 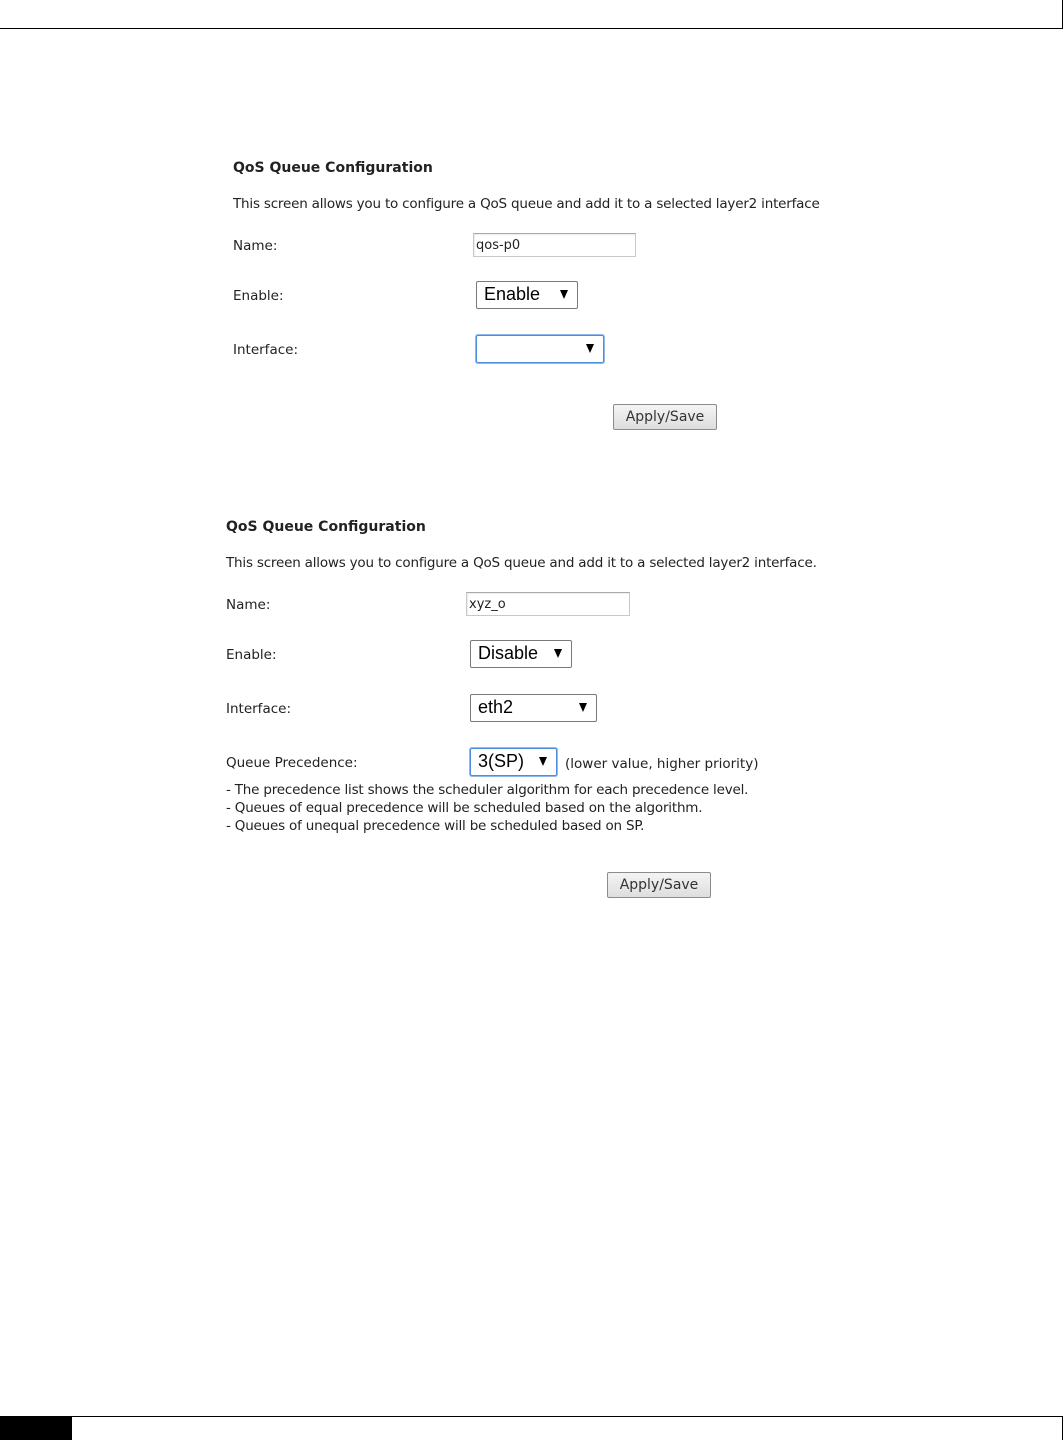 What do you see at coordinates (292, 763) in the screenshot?
I see `queue-precedence-label: Queue Precedence:` at bounding box center [292, 763].